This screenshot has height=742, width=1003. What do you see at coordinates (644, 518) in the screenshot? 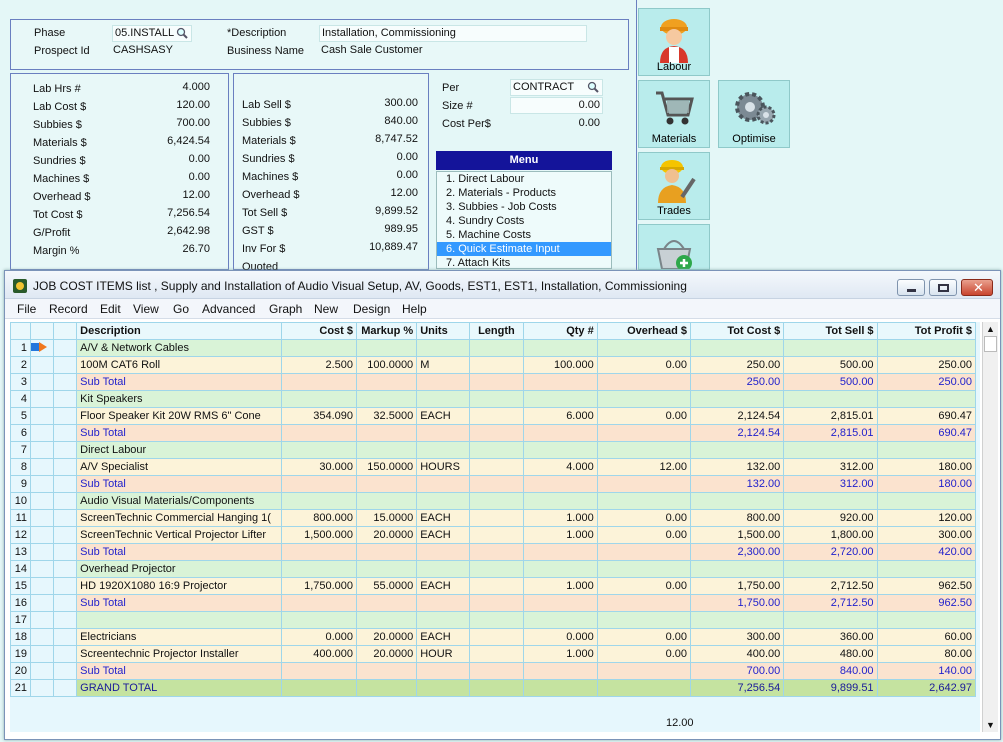
I see `cell-overhead: 0.00` at bounding box center [644, 518].